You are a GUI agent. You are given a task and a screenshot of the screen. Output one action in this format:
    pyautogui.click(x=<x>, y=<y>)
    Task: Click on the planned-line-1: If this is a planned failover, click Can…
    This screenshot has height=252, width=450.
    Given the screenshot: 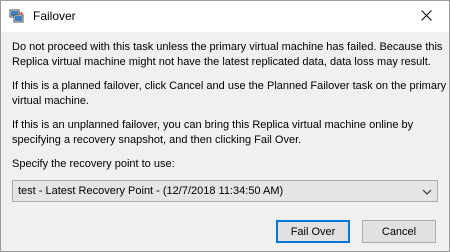 What is the action you would take?
    pyautogui.click(x=229, y=86)
    